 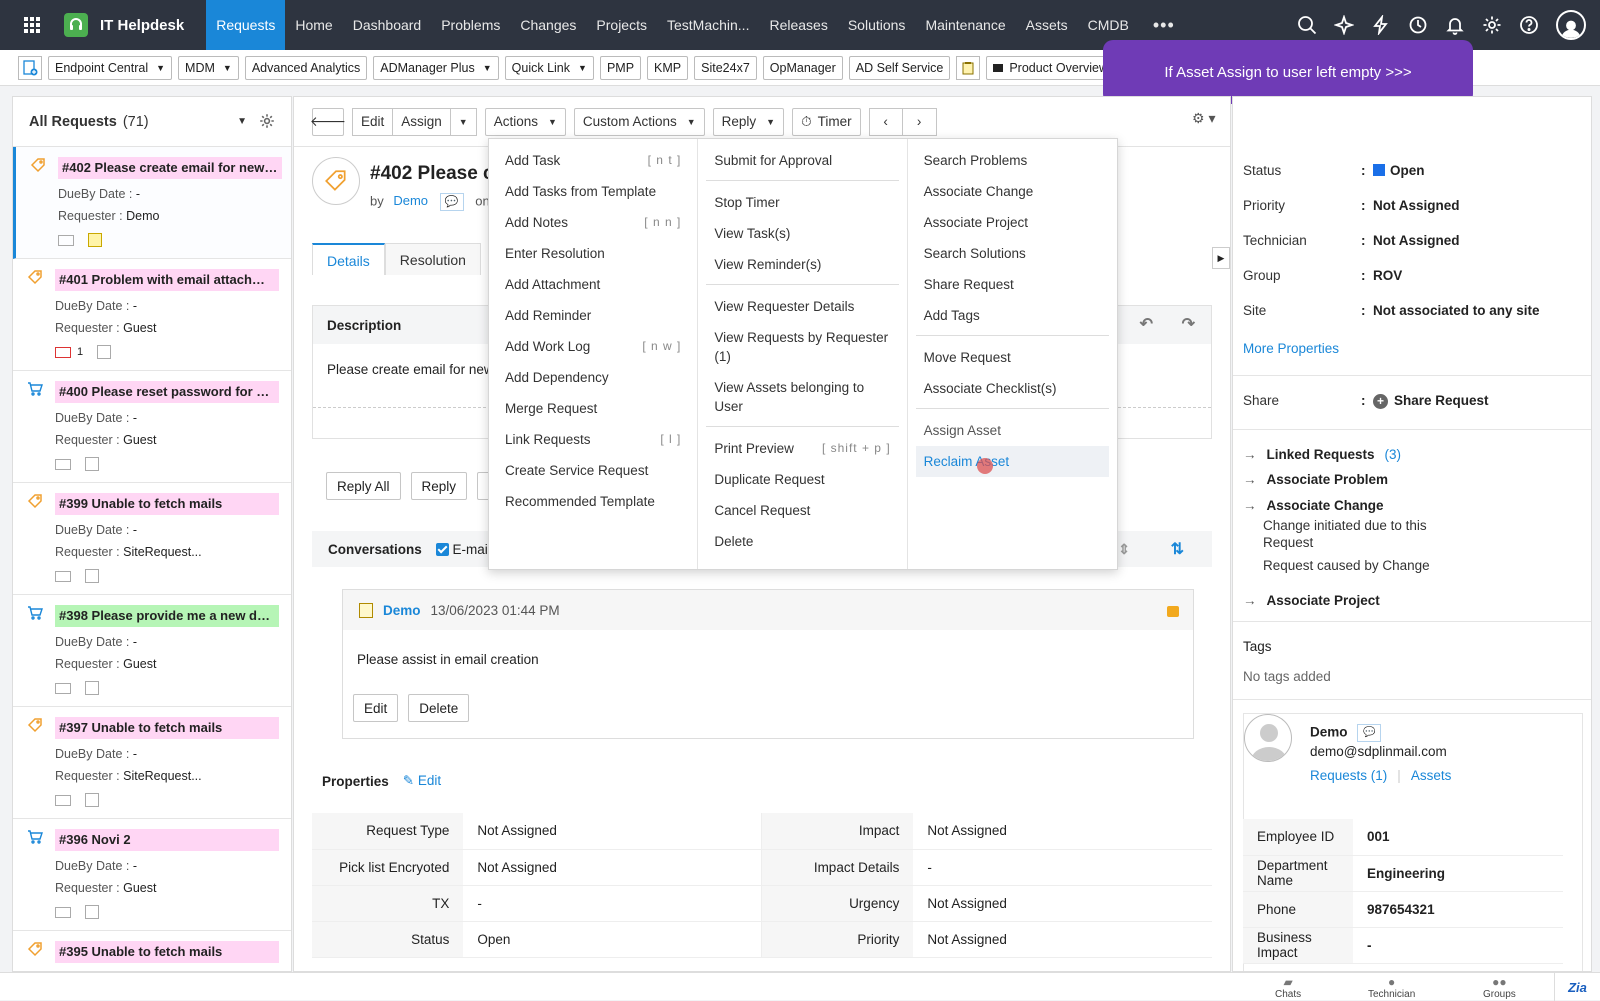 What do you see at coordinates (373, 121) in the screenshot?
I see `edit-button: Edit` at bounding box center [373, 121].